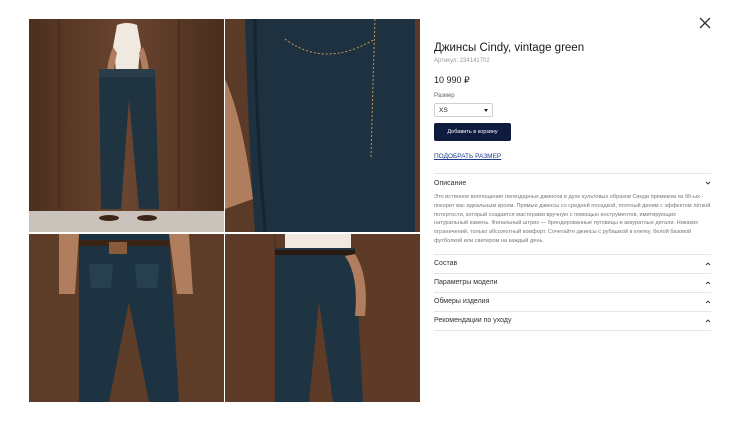 The image size is (751, 422). What do you see at coordinates (708, 183) in the screenshot?
I see `chevron-down-icon` at bounding box center [708, 183].